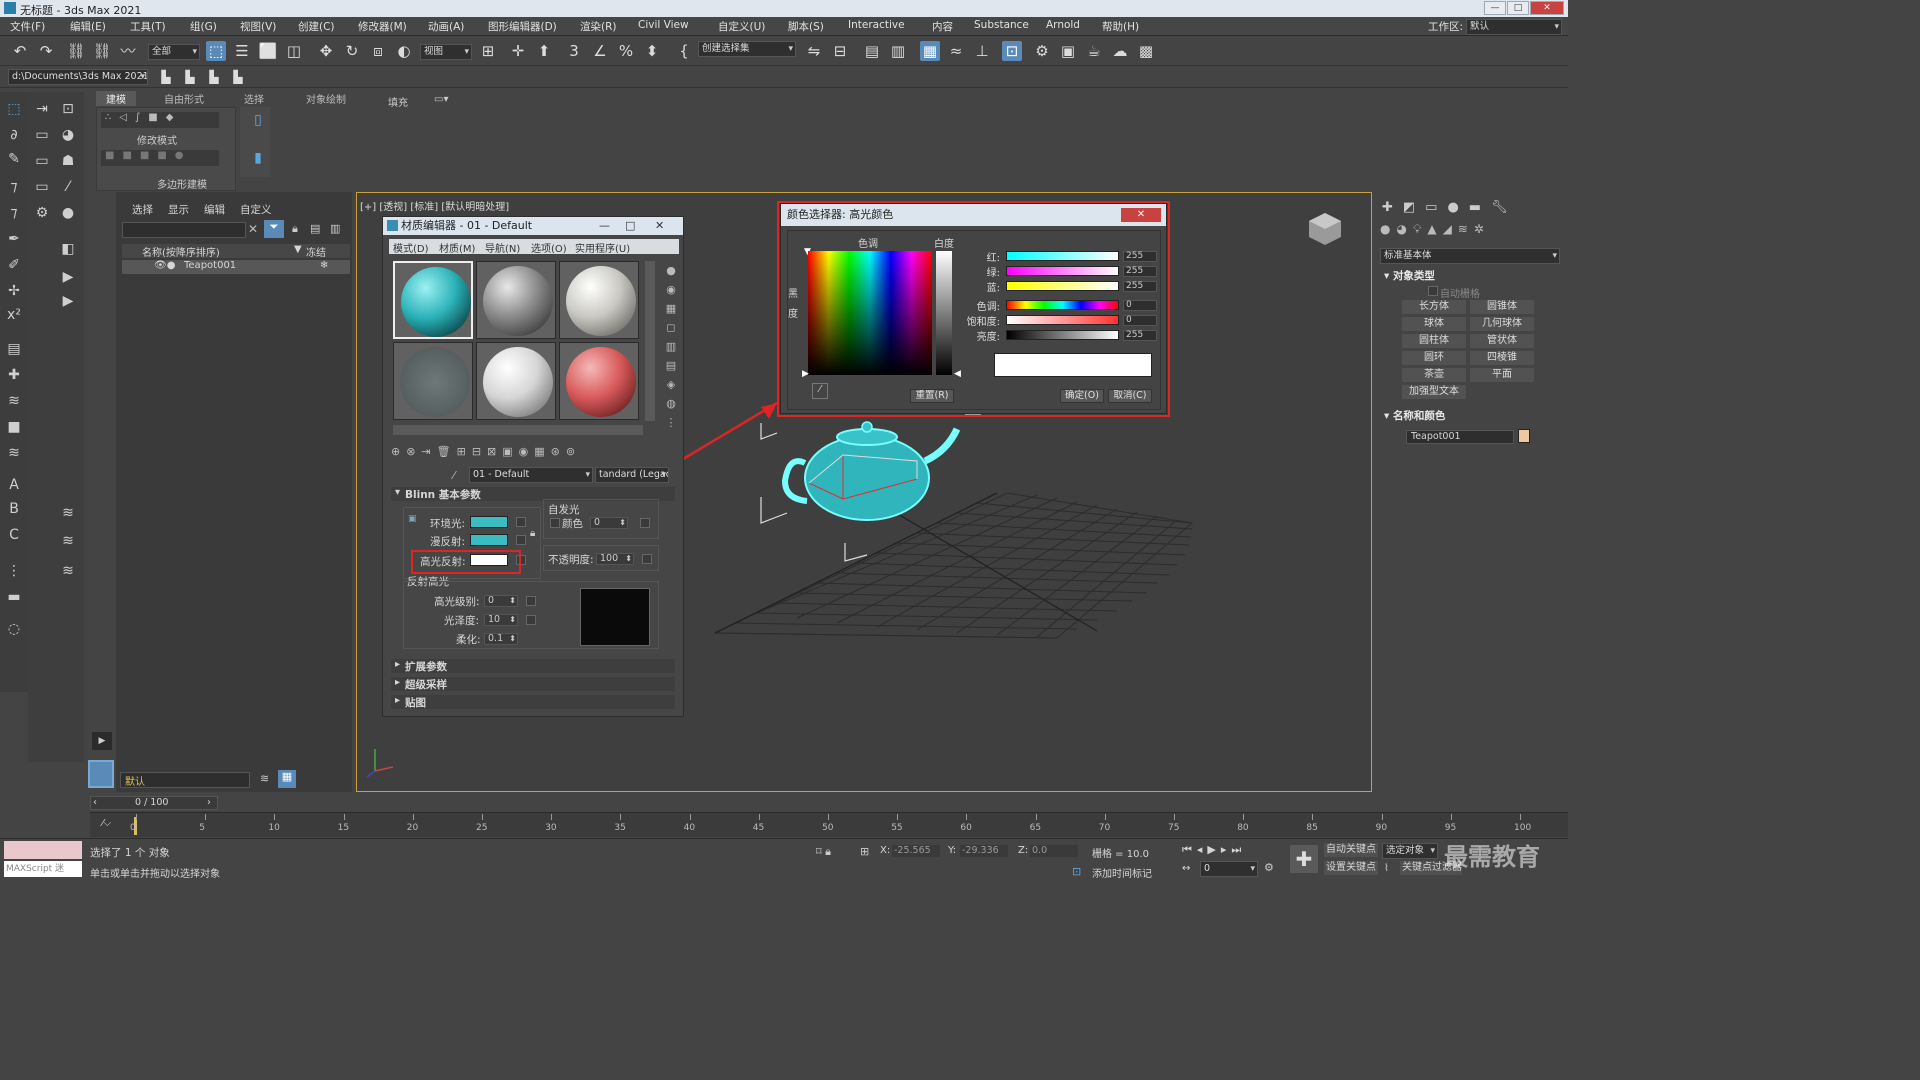 The image size is (1920, 1080). What do you see at coordinates (454, 475) in the screenshot?
I see `eyedropper-icon: ⁄` at bounding box center [454, 475].